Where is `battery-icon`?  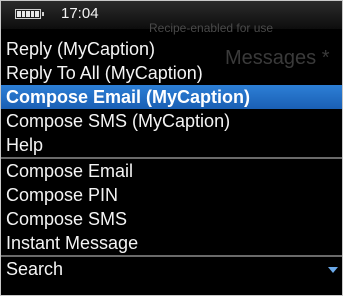 battery-icon is located at coordinates (29, 14).